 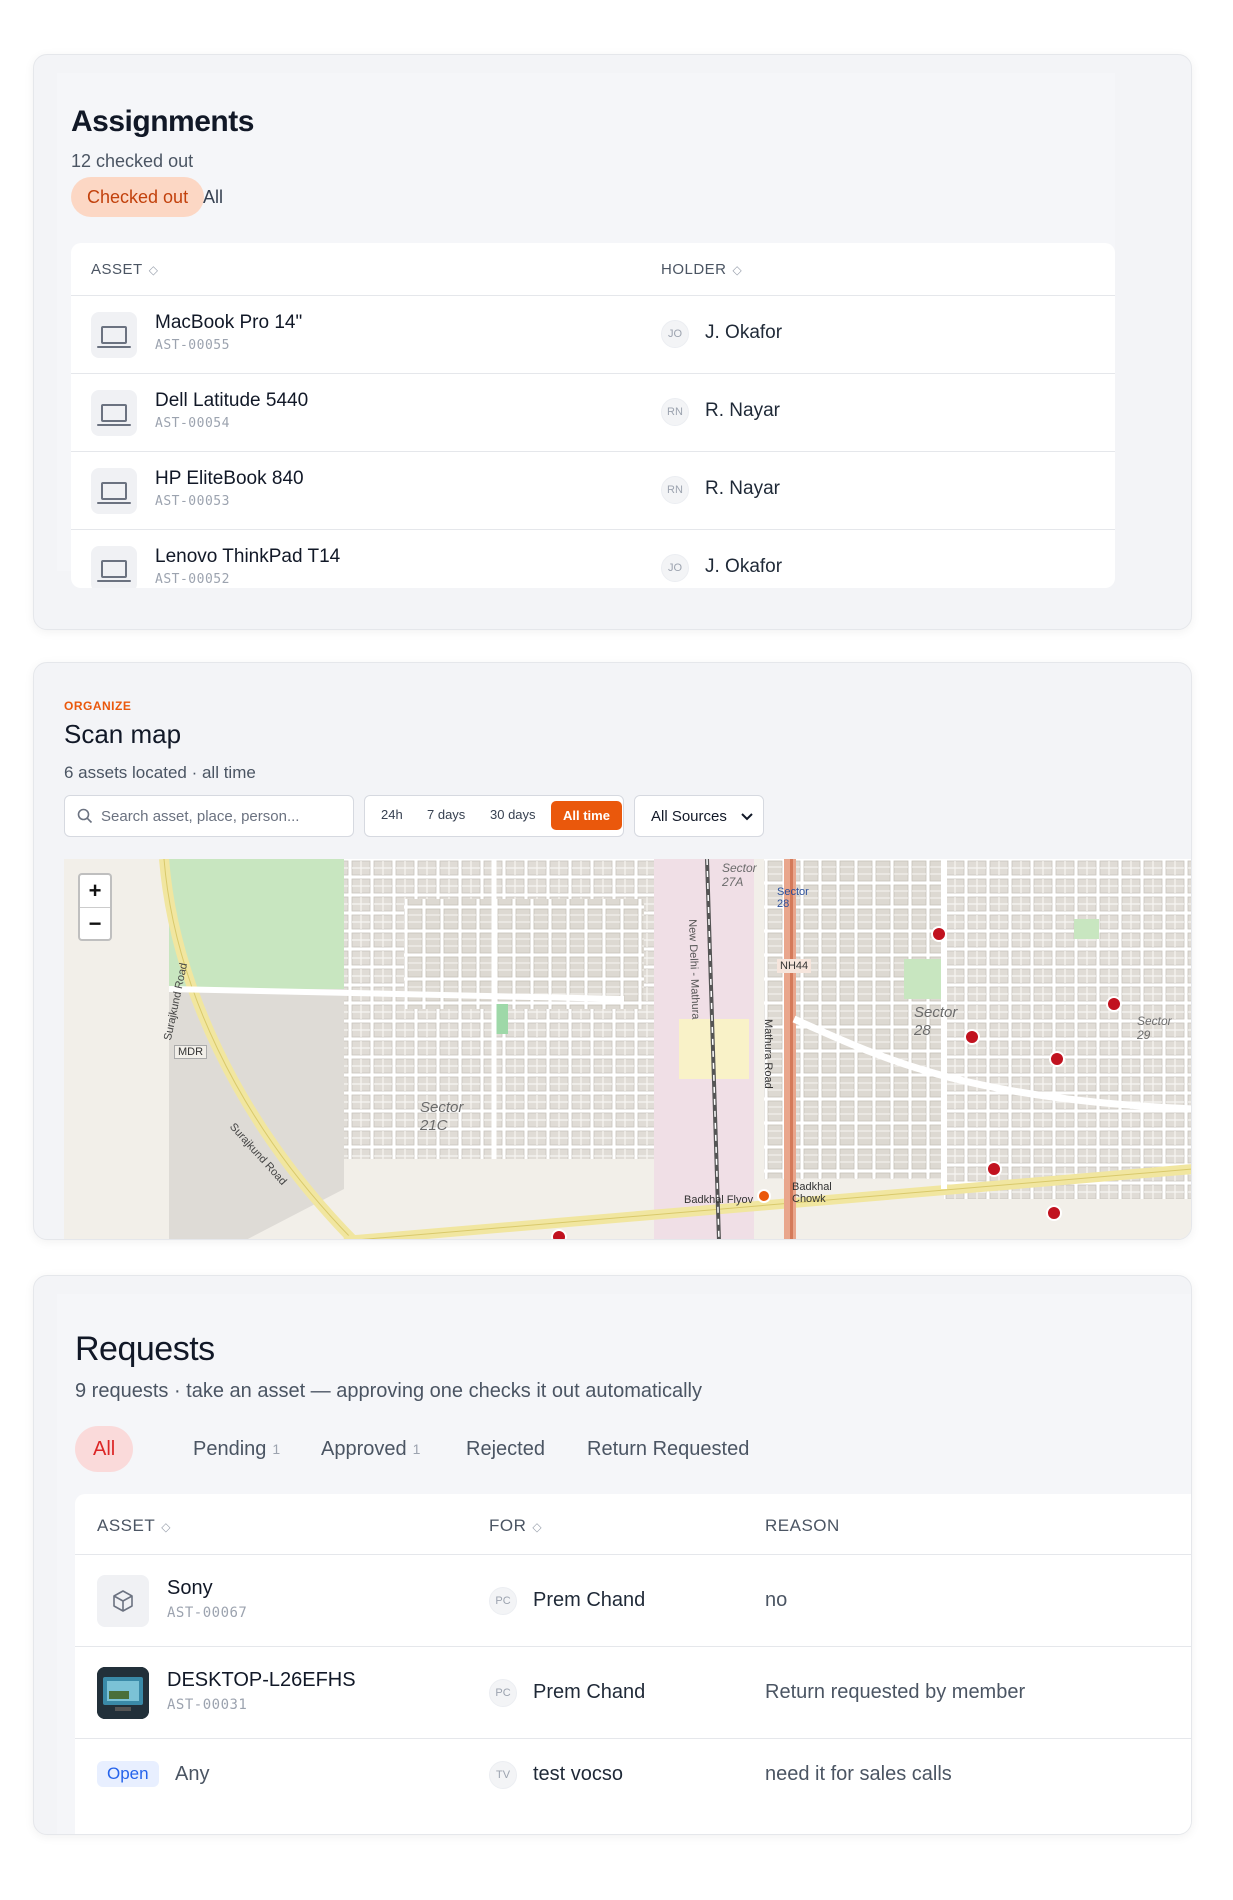 What do you see at coordinates (578, 1774) in the screenshot?
I see `requester-name: test vocso` at bounding box center [578, 1774].